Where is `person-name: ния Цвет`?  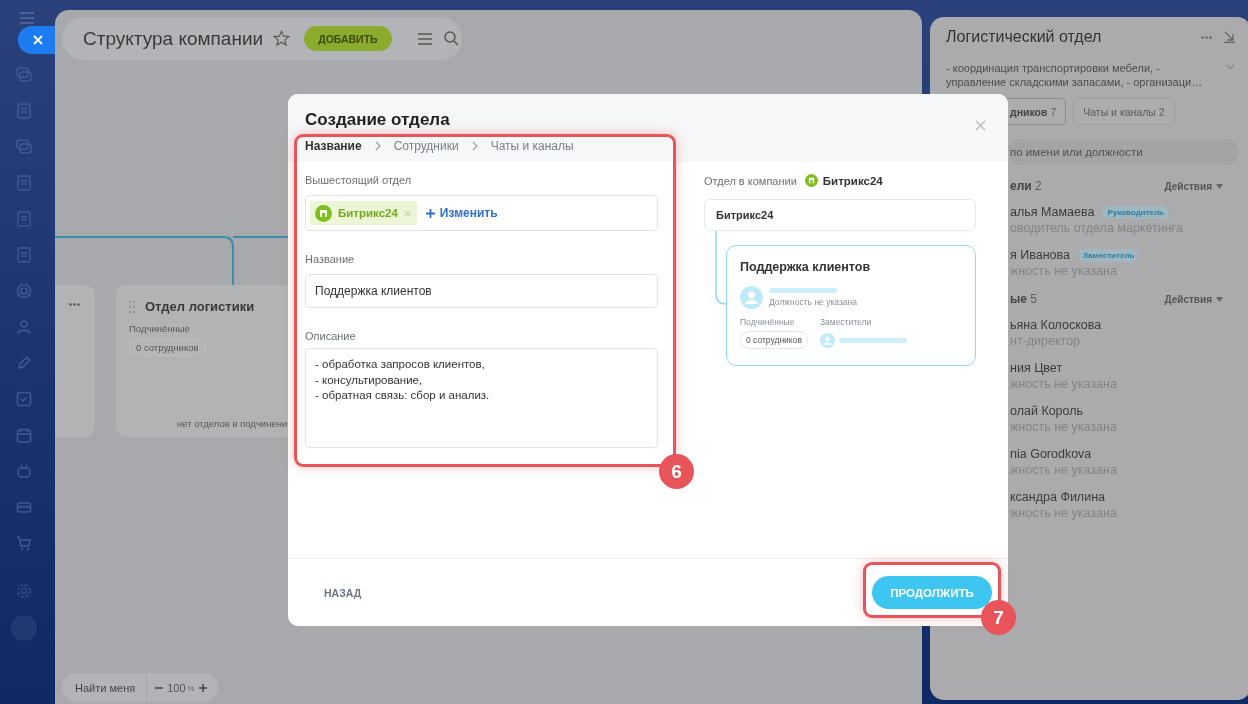
person-name: ния Цвет is located at coordinates (1036, 368).